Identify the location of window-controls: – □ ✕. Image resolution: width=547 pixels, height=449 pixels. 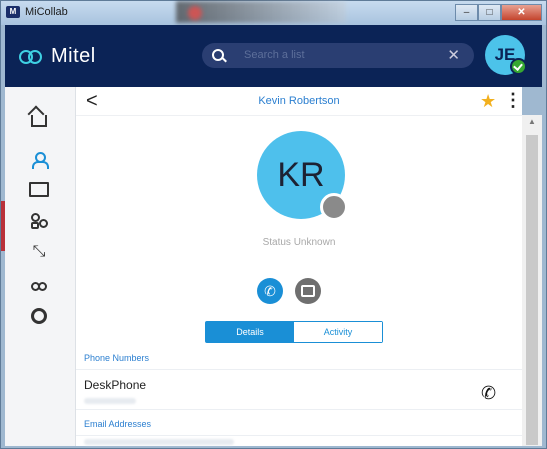
(498, 12).